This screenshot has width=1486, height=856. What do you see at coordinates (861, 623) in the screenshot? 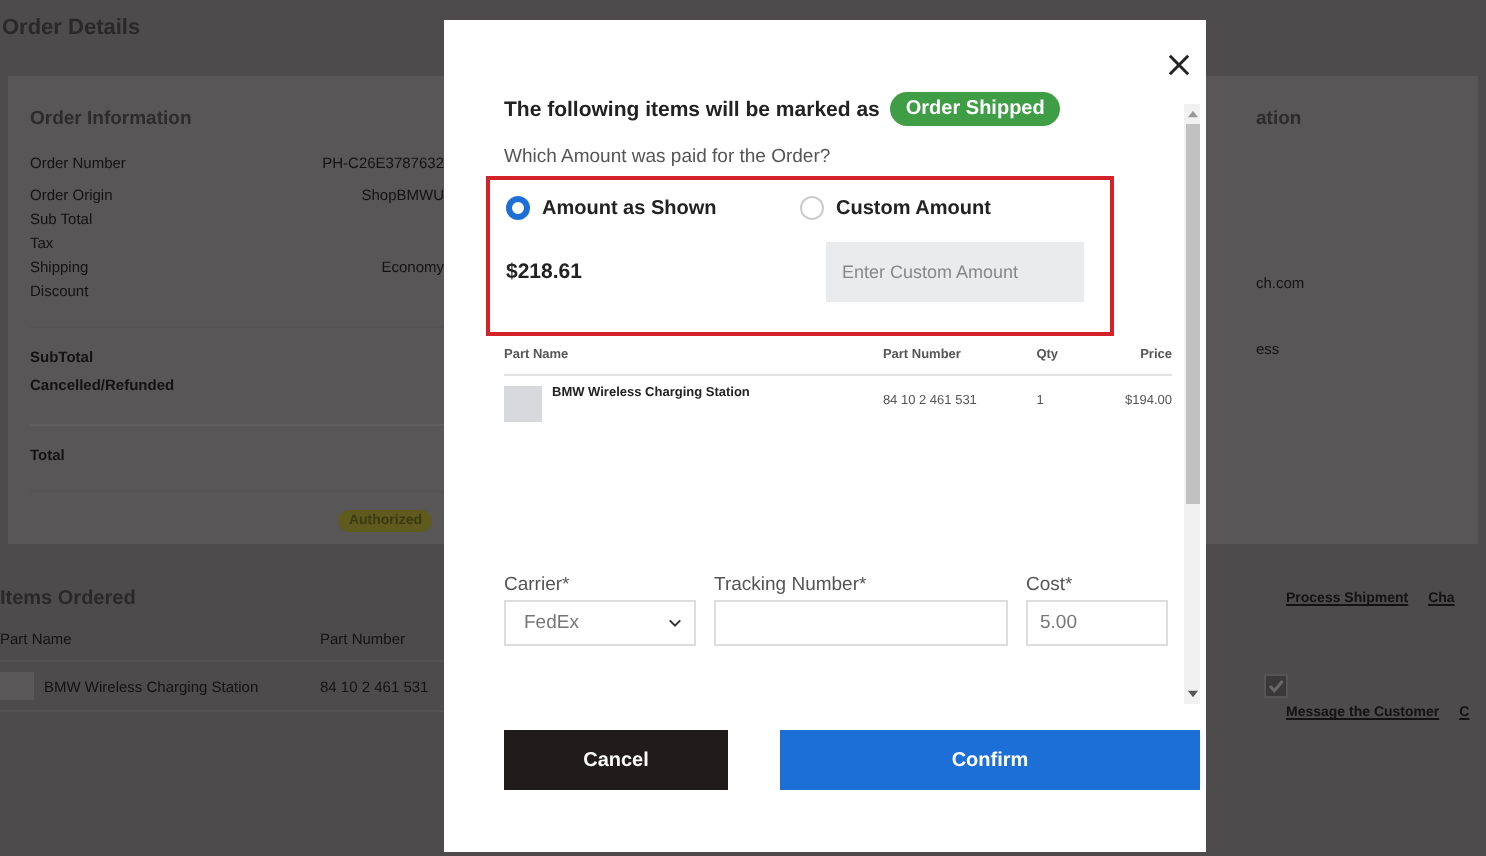
I see `input-field` at bounding box center [861, 623].